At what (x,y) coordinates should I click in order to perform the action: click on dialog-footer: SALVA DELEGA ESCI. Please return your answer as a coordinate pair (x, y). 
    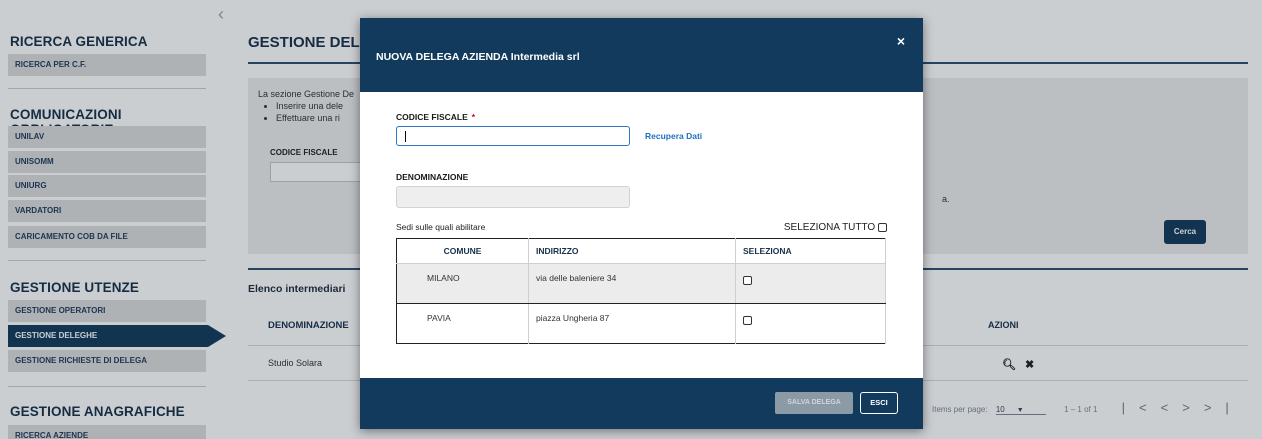
    Looking at the image, I should click on (641, 403).